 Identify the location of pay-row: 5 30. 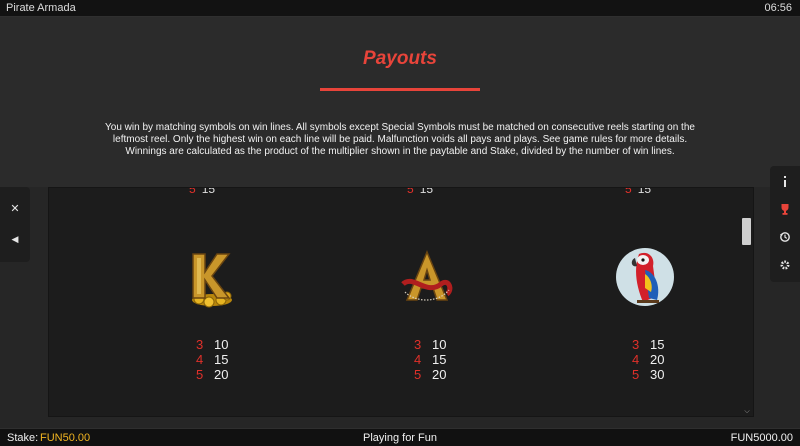
(648, 374).